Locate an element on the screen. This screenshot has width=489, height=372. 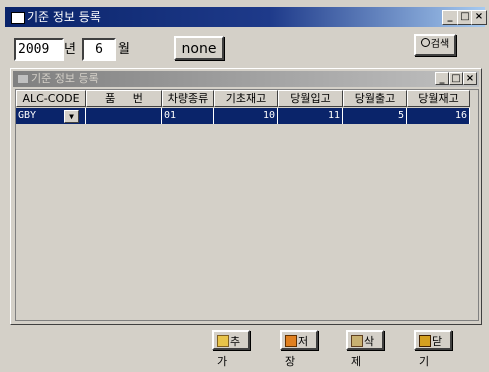
month-label: 월 is located at coordinates (124, 49).